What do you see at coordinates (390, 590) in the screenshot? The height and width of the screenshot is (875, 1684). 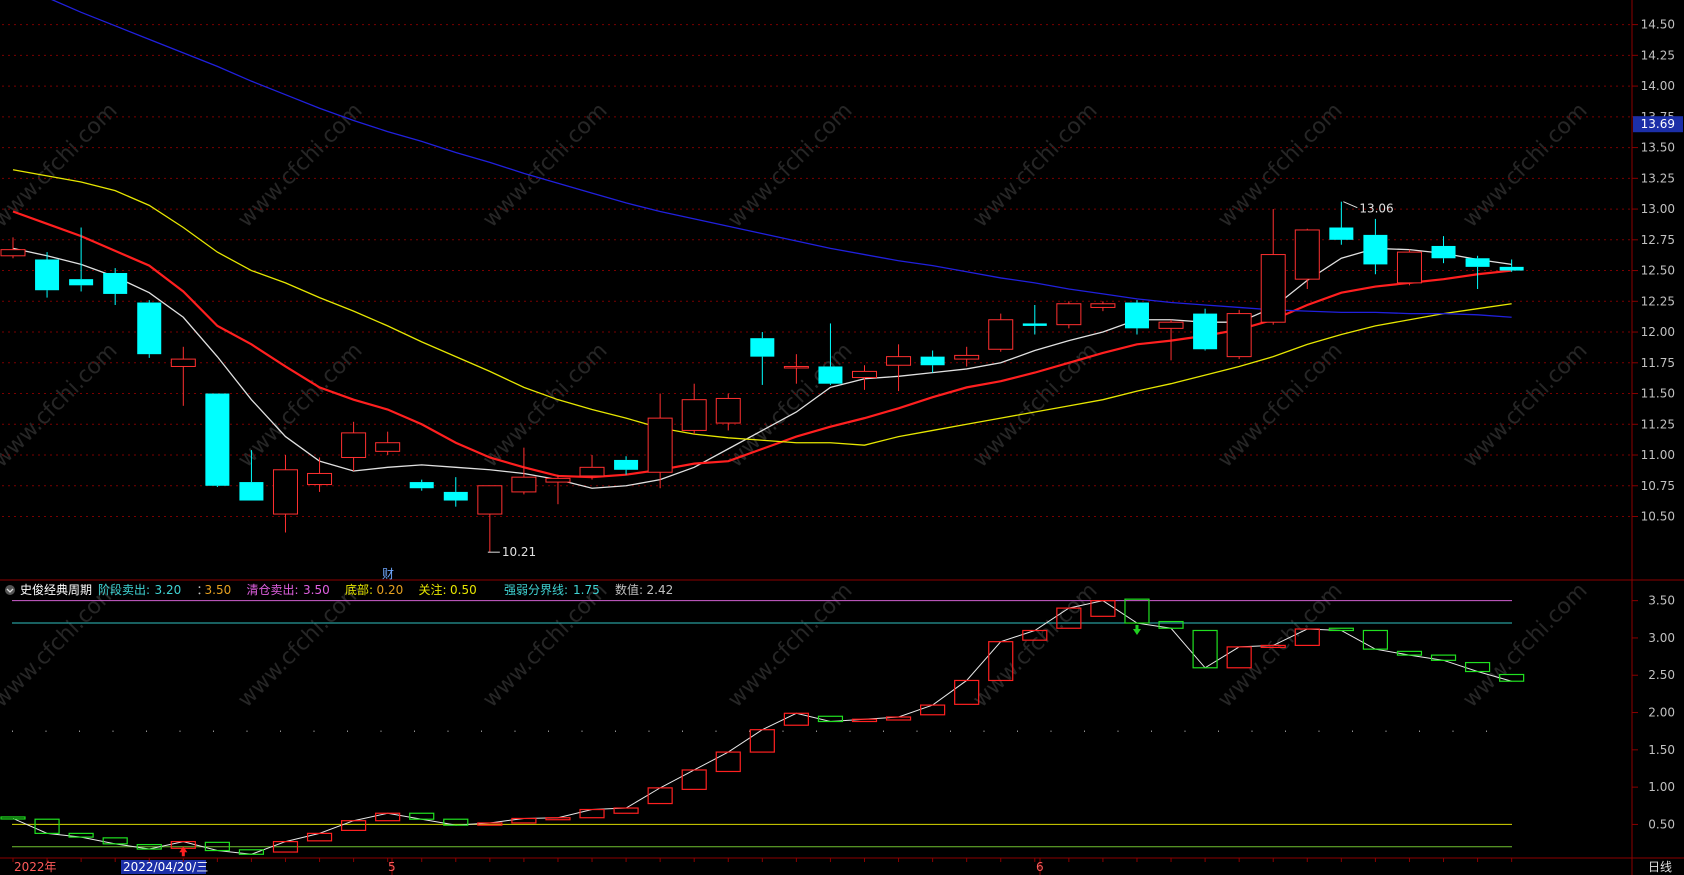 I see `indicator-legend-value: 0.20` at bounding box center [390, 590].